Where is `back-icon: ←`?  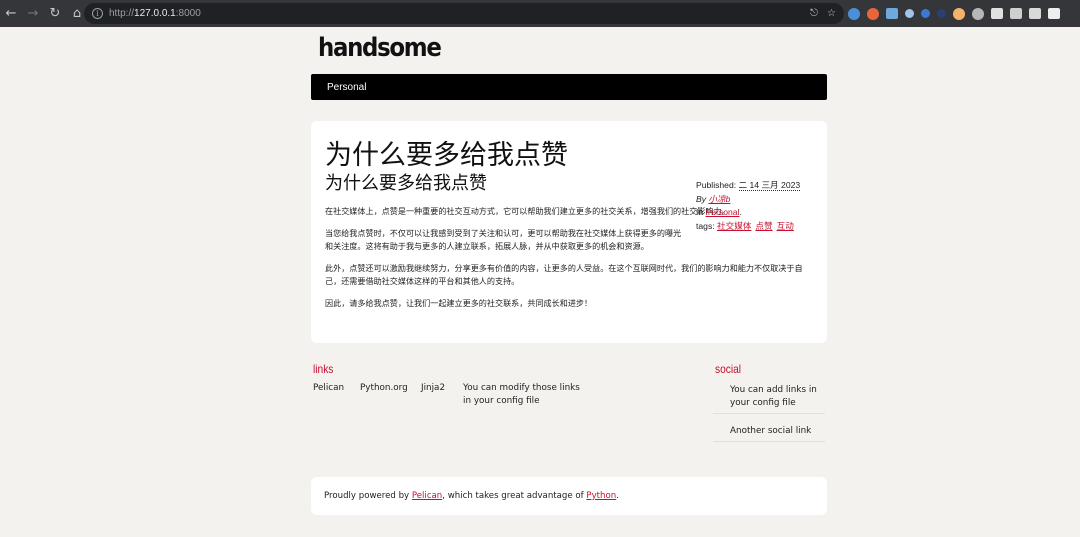 back-icon: ← is located at coordinates (11, 13).